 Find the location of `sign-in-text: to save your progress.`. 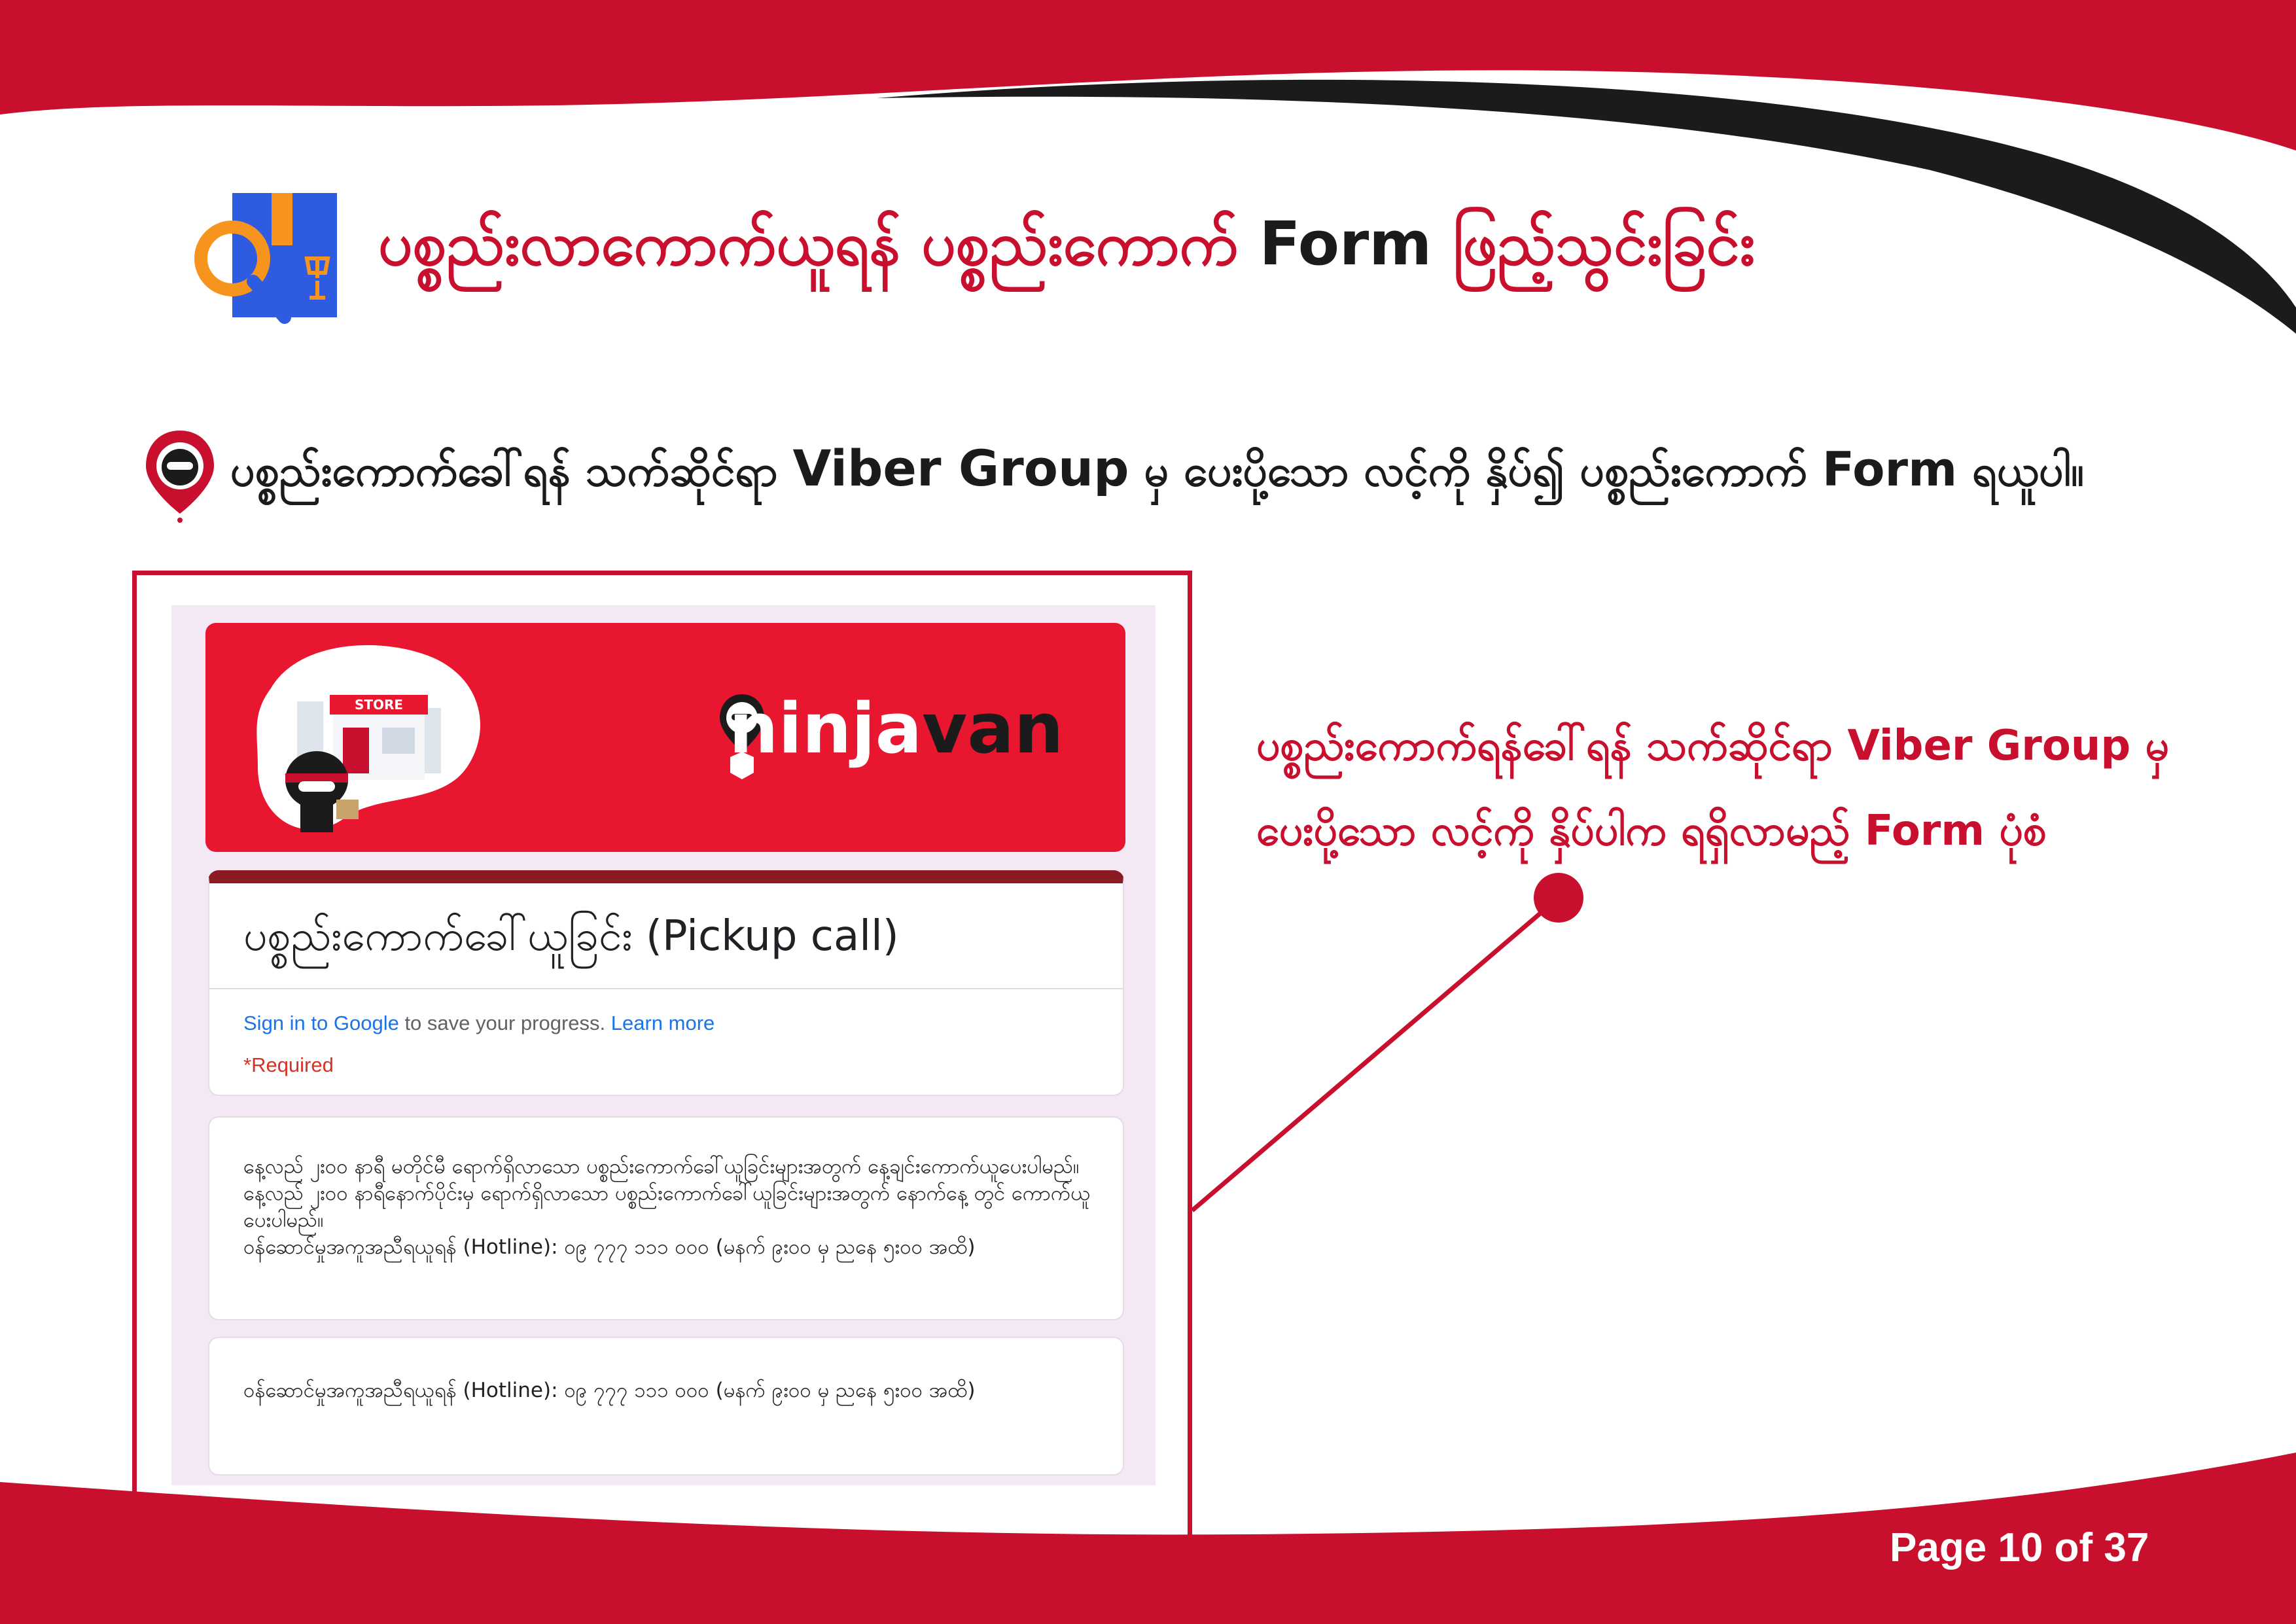

sign-in-text: to save your progress. is located at coordinates (505, 1023).